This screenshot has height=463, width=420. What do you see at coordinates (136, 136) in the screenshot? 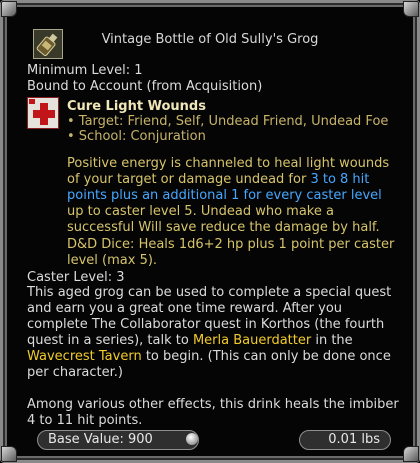
I see `spell-school: • School: Conjuration` at bounding box center [136, 136].